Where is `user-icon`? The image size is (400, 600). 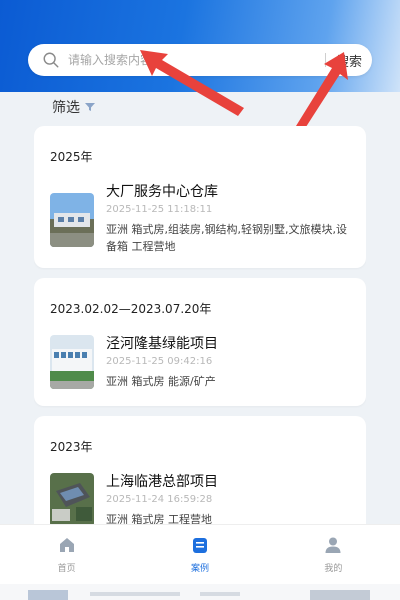
user-icon is located at coordinates (333, 545).